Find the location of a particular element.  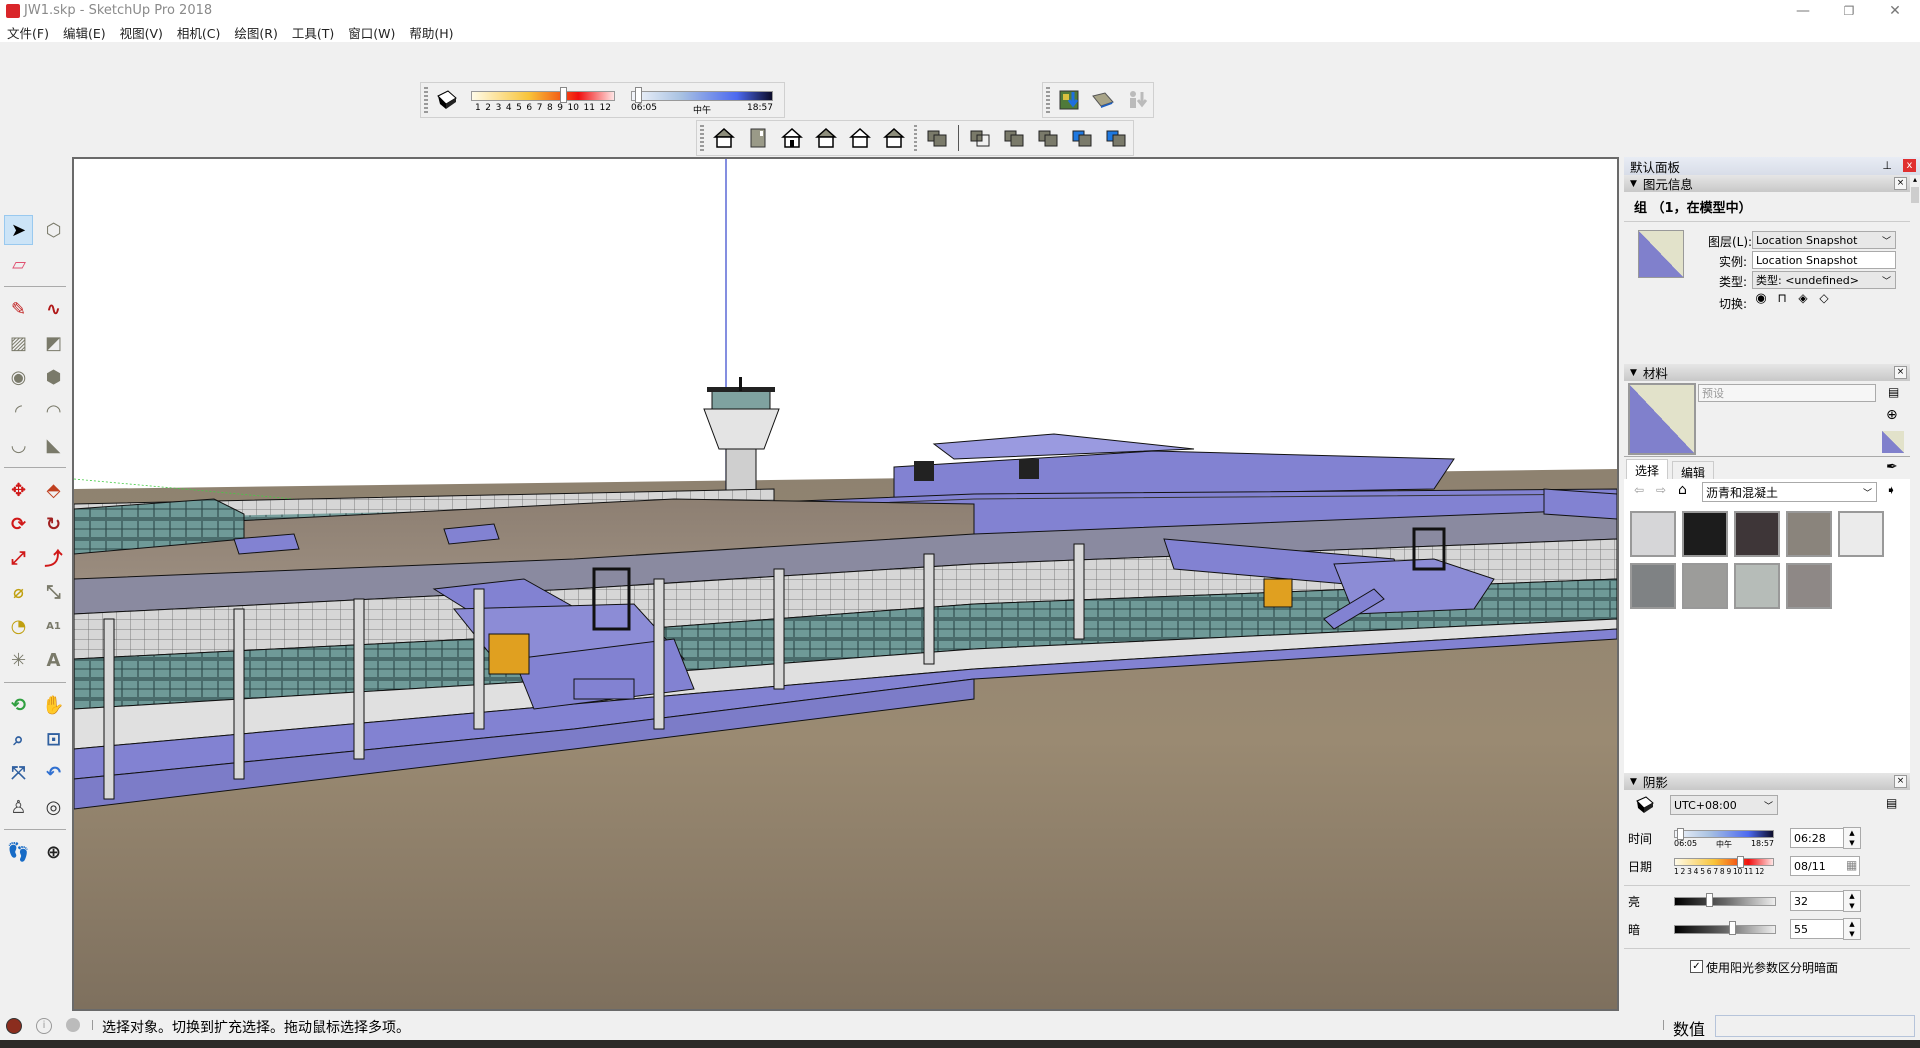

time-slider: 06:05 中午 18:57 is located at coordinates (702, 101).